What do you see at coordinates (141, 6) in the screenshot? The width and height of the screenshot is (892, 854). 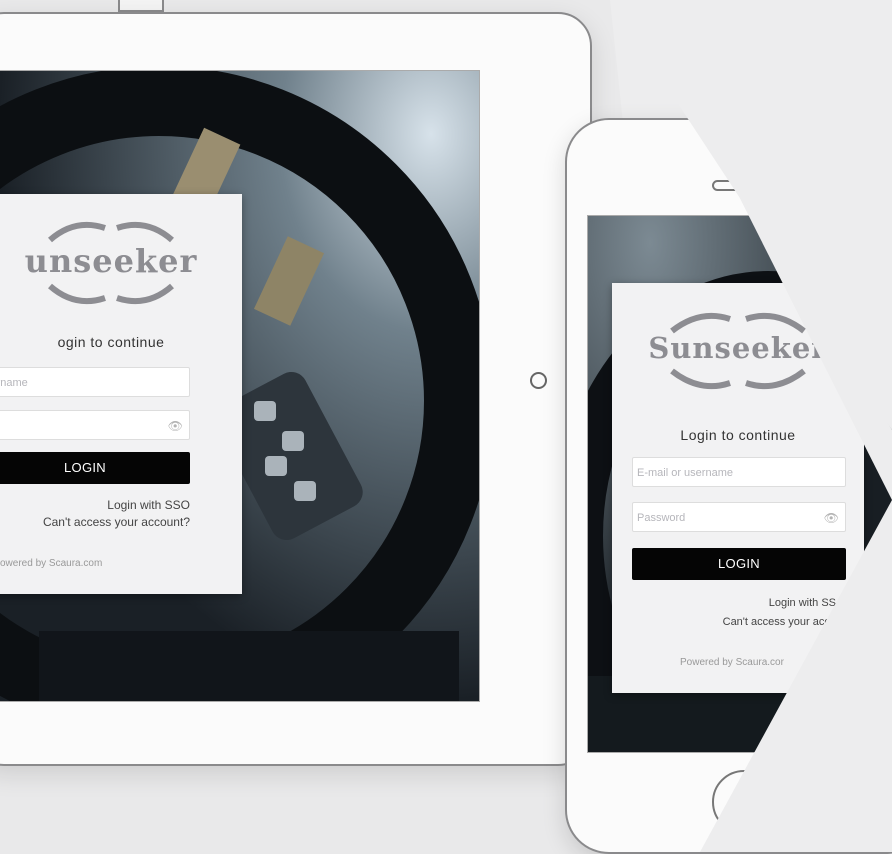 I see `device-stub` at bounding box center [141, 6].